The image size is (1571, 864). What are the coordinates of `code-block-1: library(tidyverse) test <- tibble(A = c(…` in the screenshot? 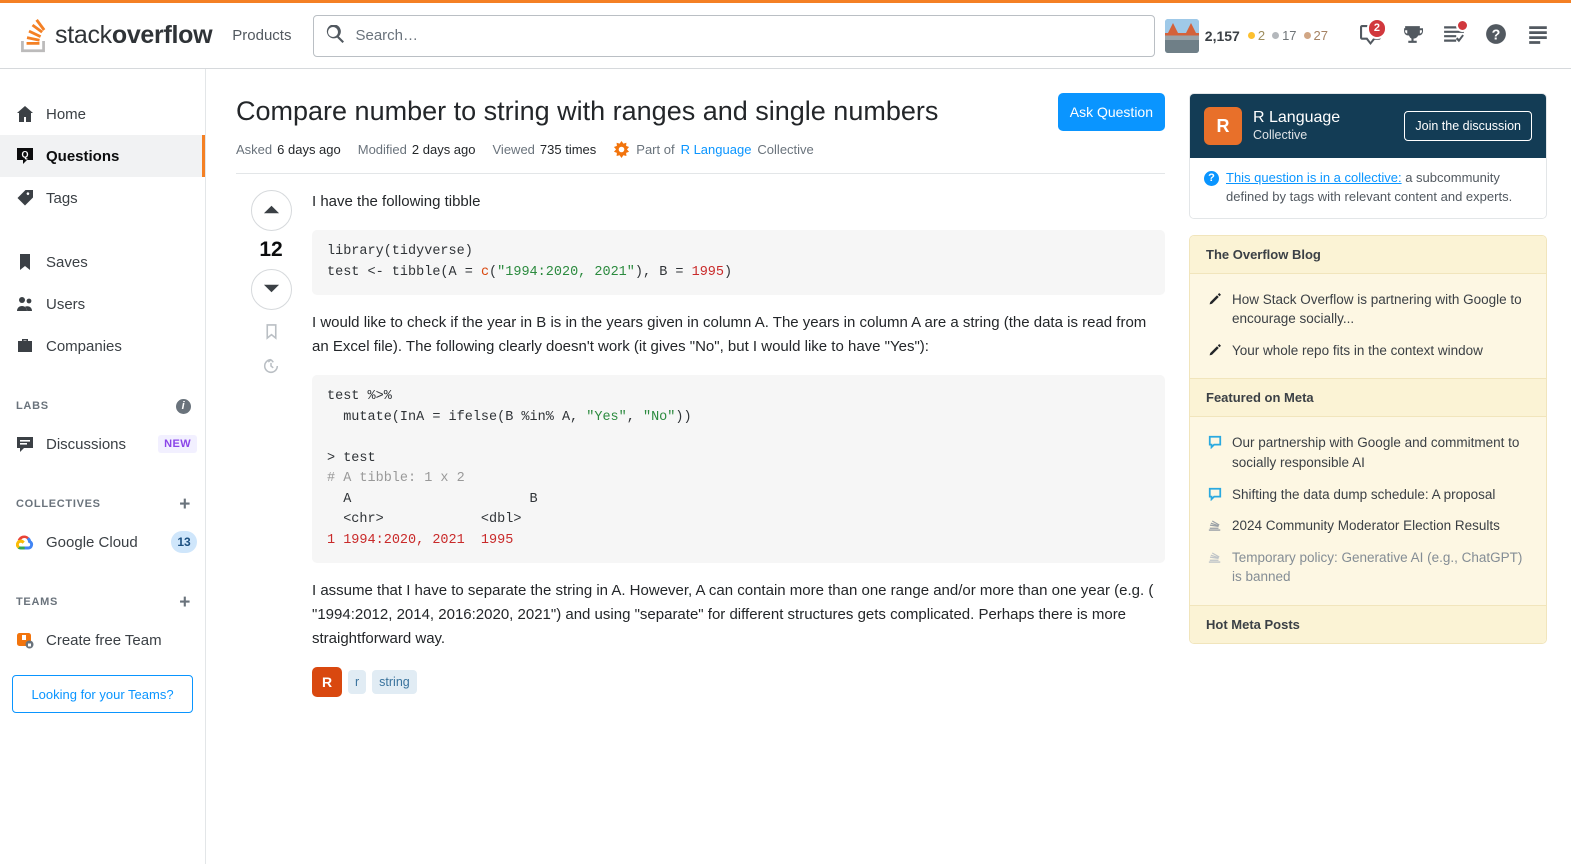 It's located at (738, 263).